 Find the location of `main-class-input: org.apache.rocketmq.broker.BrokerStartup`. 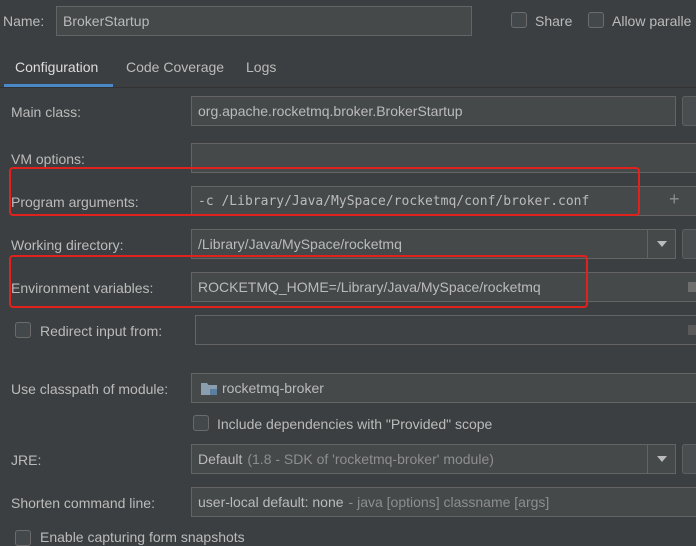

main-class-input: org.apache.rocketmq.broker.BrokerStartup is located at coordinates (433, 111).